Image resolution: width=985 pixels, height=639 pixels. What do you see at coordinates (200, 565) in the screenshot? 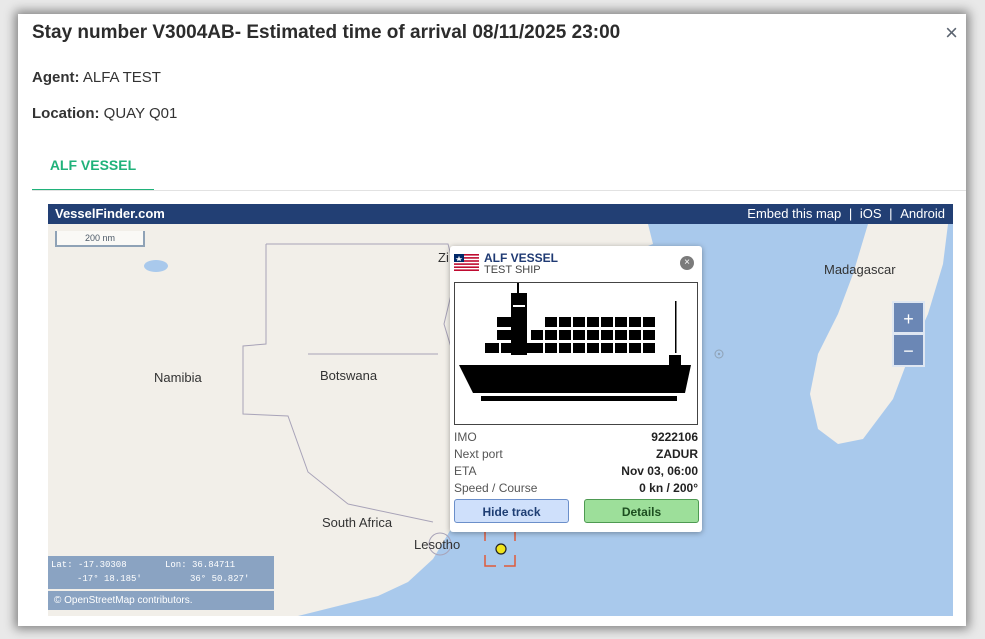
I see `lon-readout: Lon: 36.84711` at bounding box center [200, 565].